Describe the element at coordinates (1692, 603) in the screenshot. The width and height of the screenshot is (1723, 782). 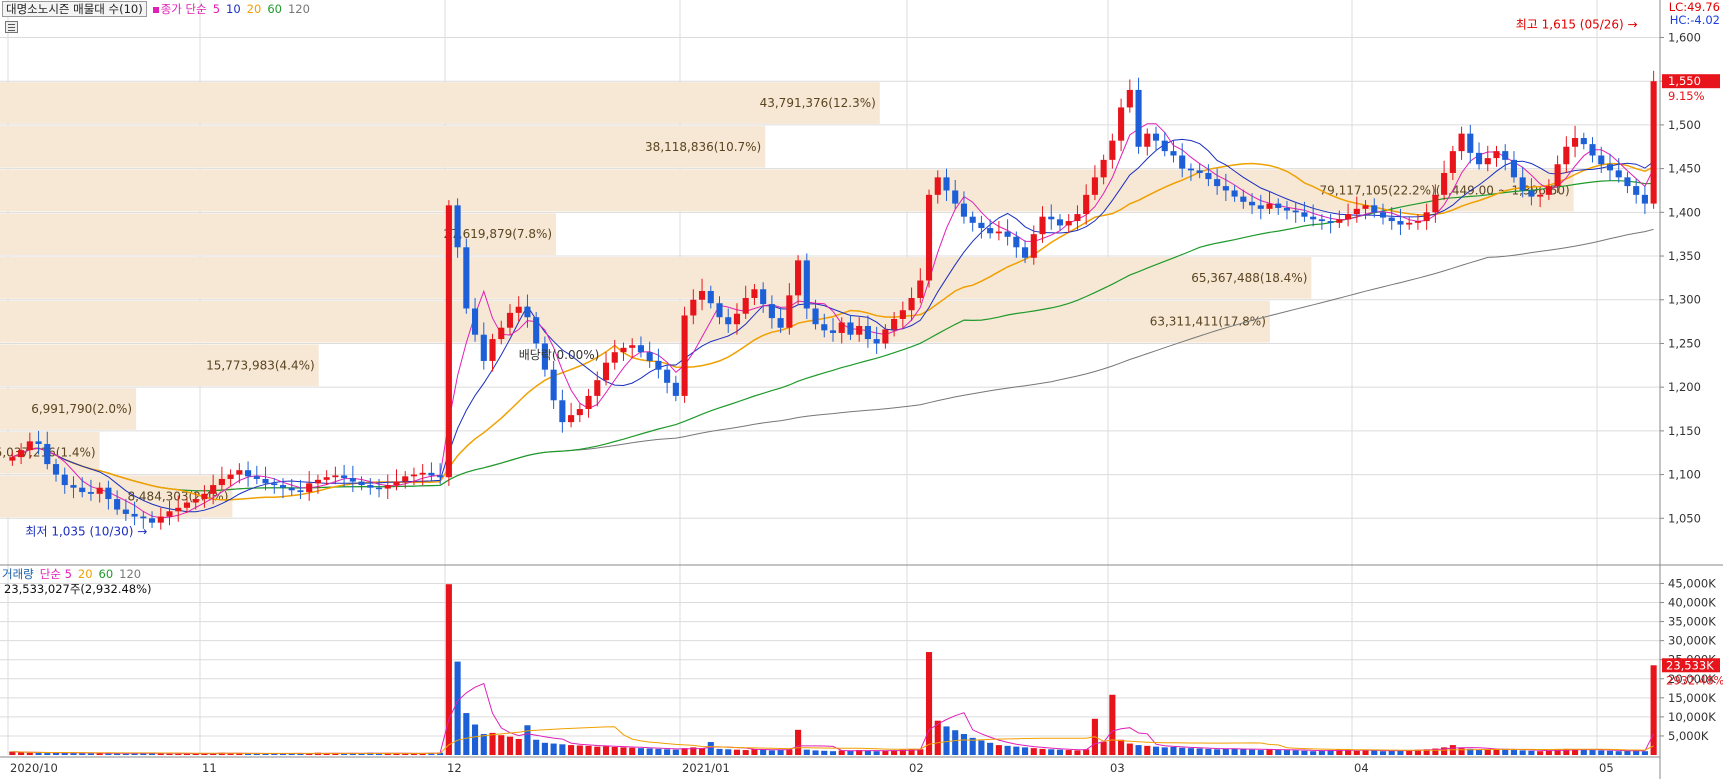
I see `volume-tick-label: 40,000K` at that location.